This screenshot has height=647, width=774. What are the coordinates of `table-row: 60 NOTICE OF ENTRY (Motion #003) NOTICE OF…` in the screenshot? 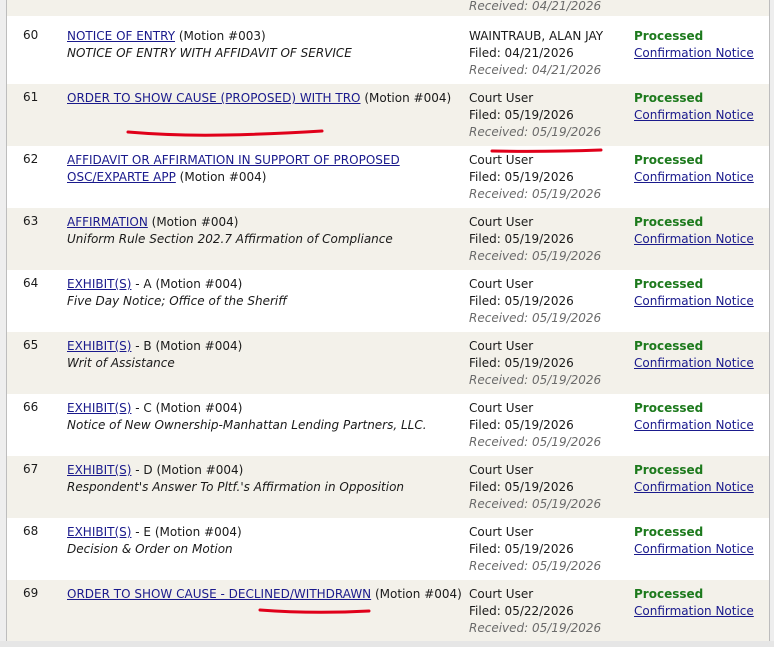 It's located at (388, 53).